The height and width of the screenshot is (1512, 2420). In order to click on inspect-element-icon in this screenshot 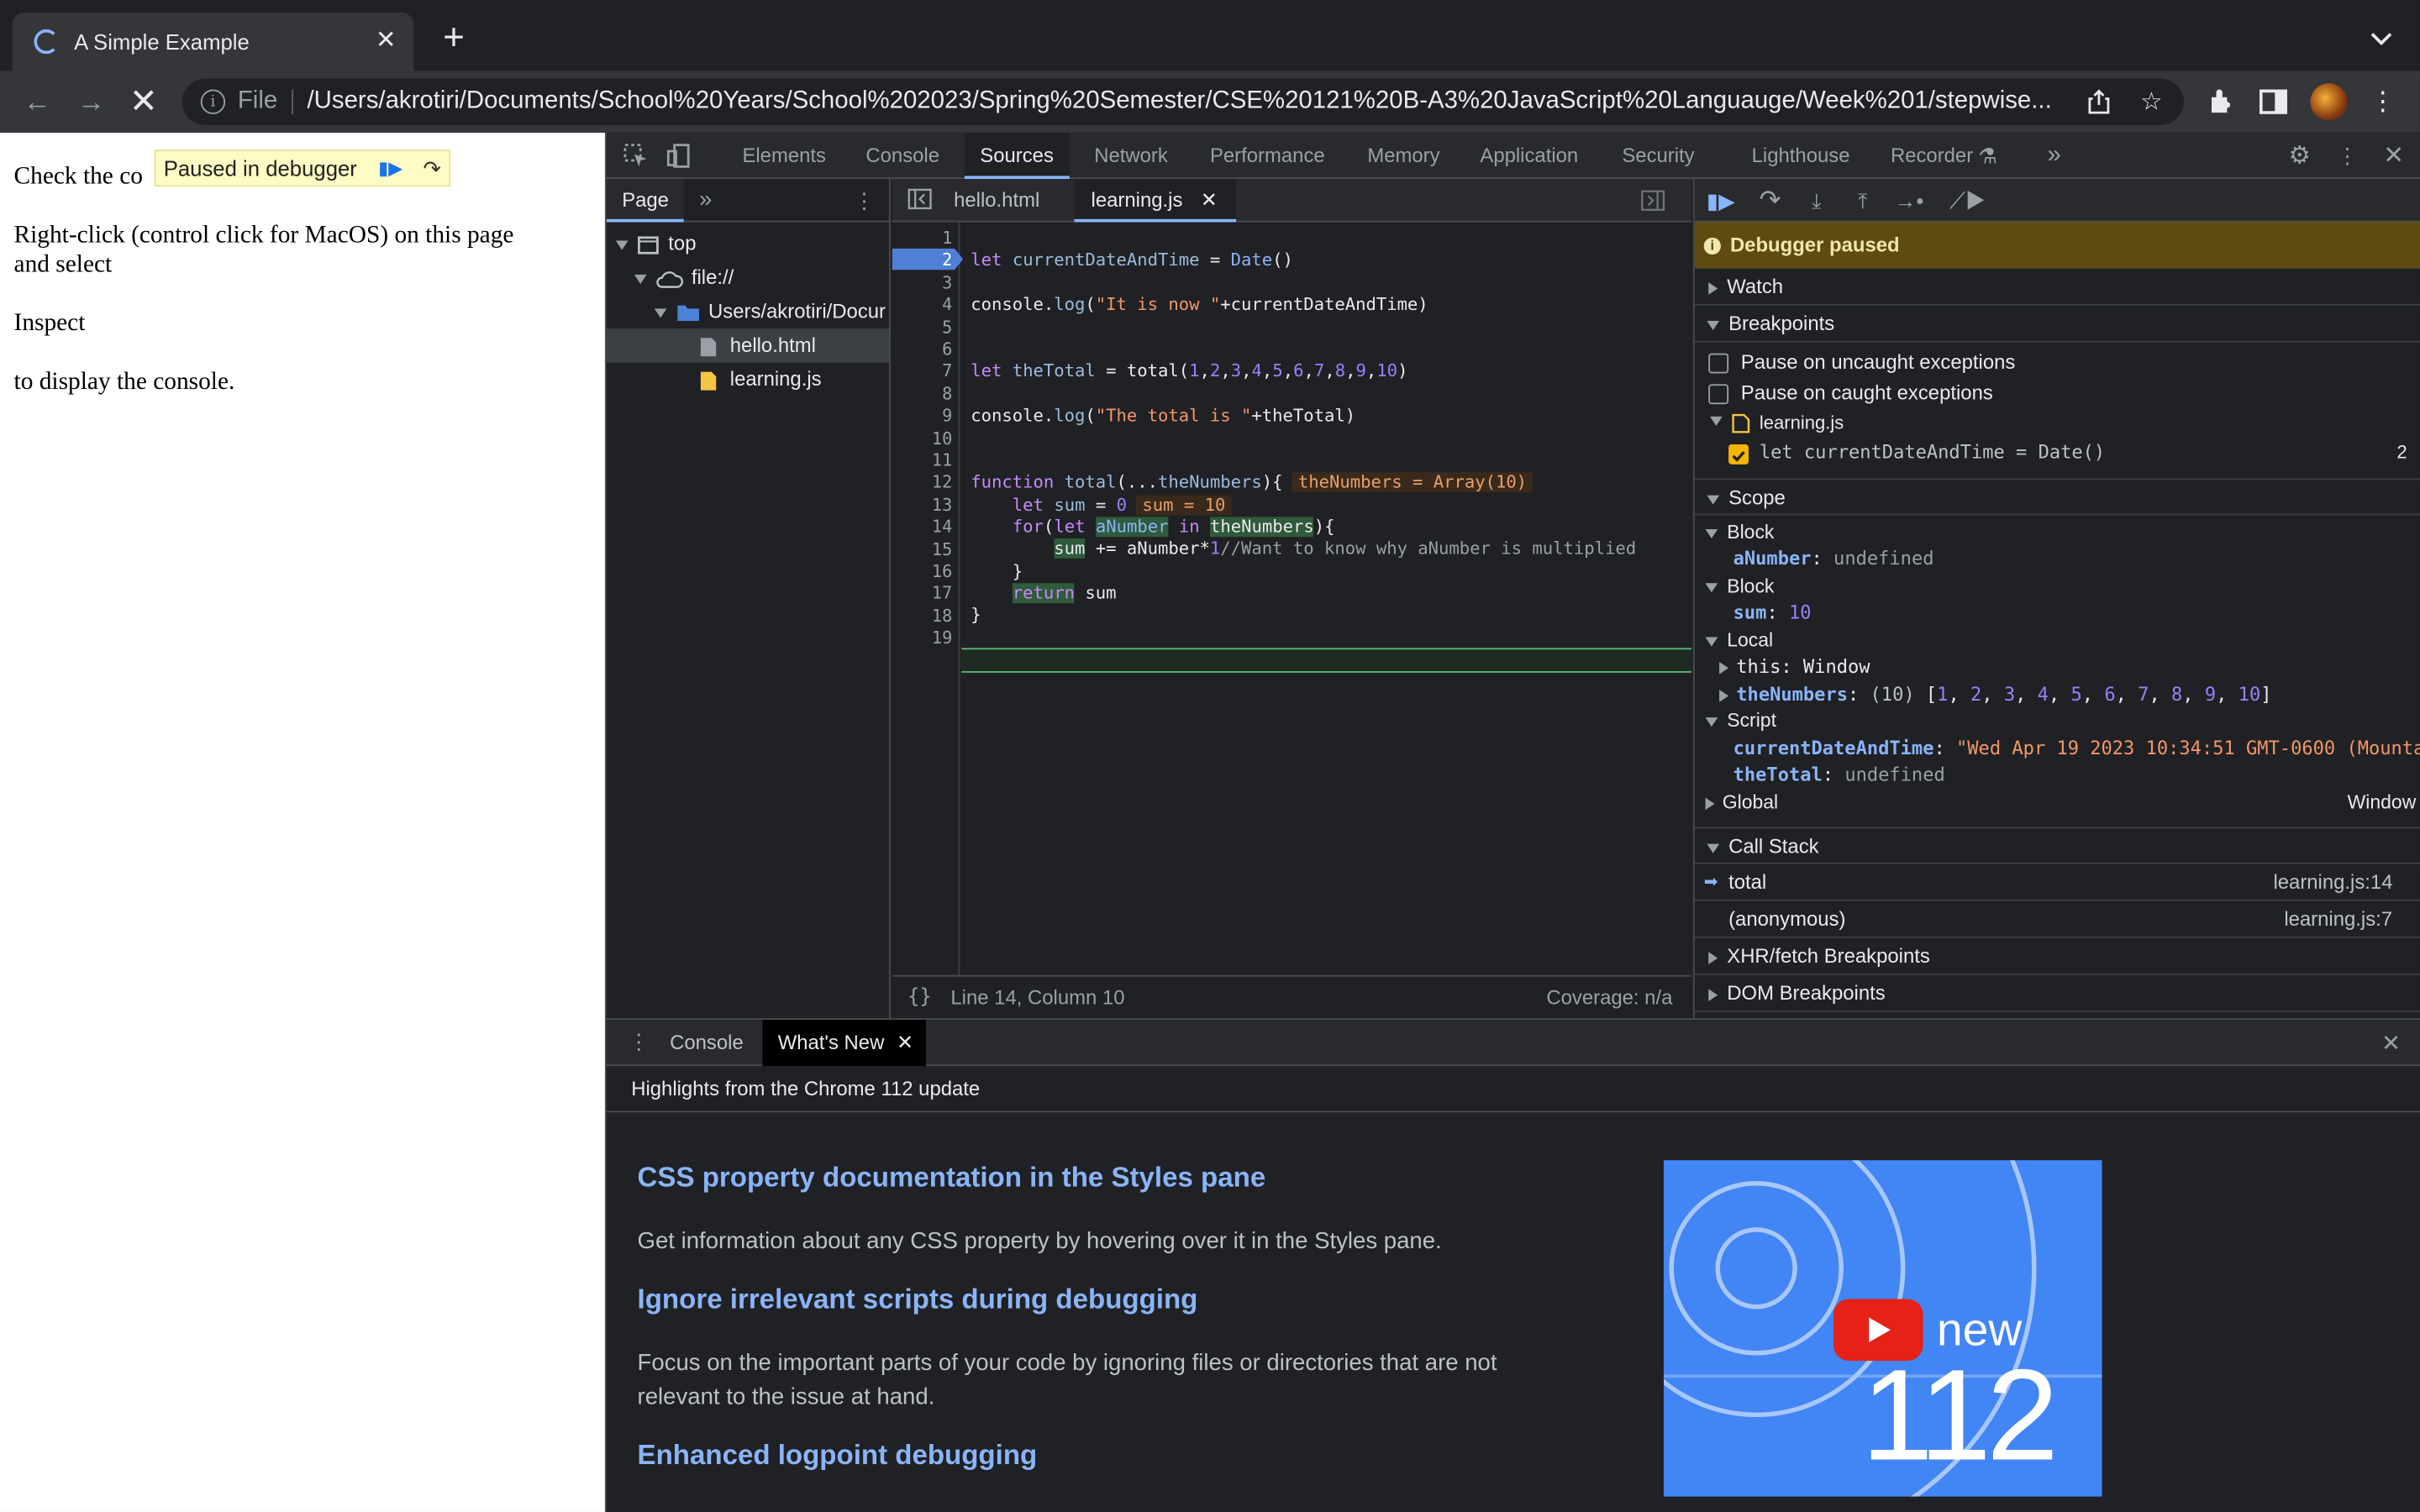, I will do `click(635, 155)`.